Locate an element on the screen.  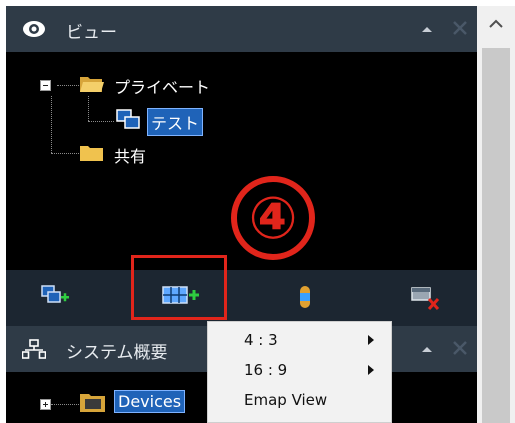
menu-item-label: Emap View is located at coordinates (286, 400).